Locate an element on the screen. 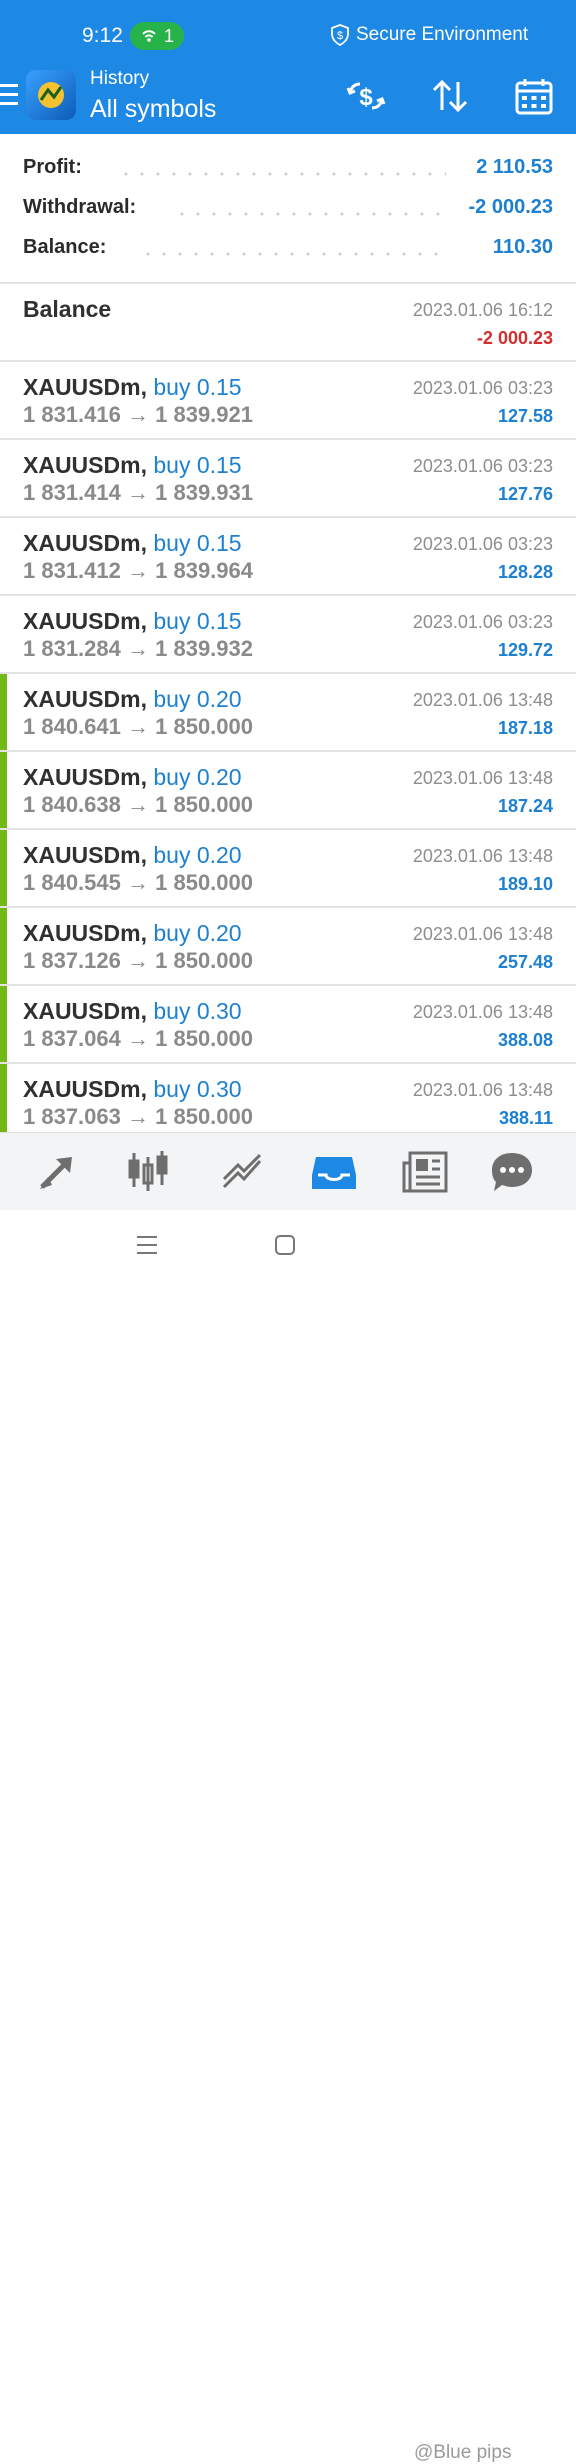  history-inbox-icon is located at coordinates (334, 1173).